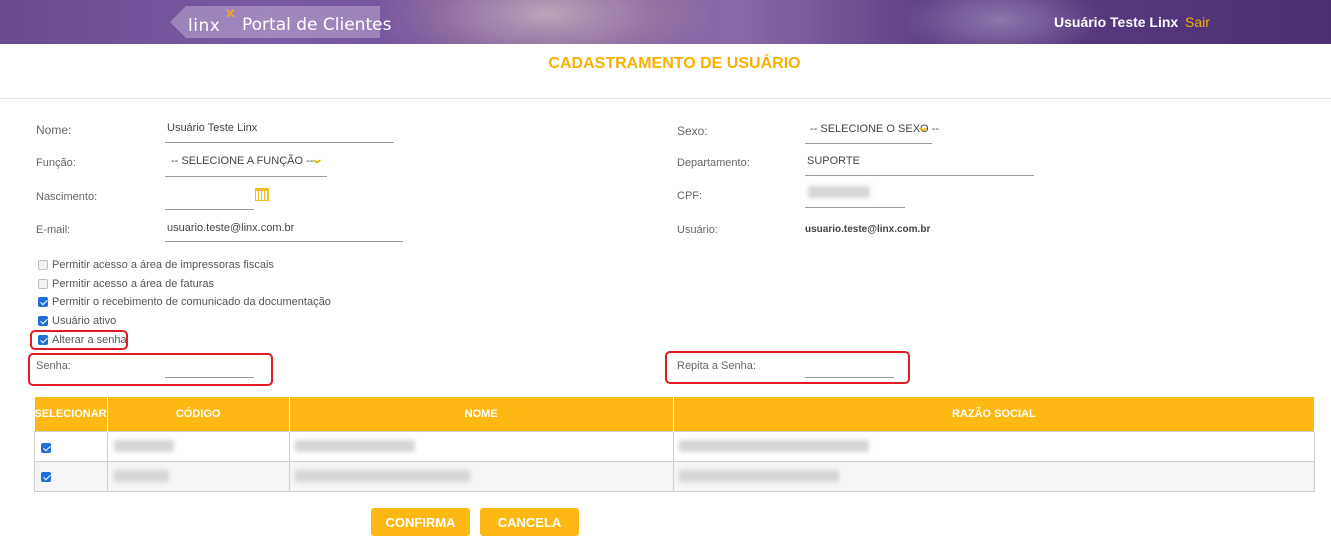  I want to click on highlight-alterar-senha, so click(79, 340).